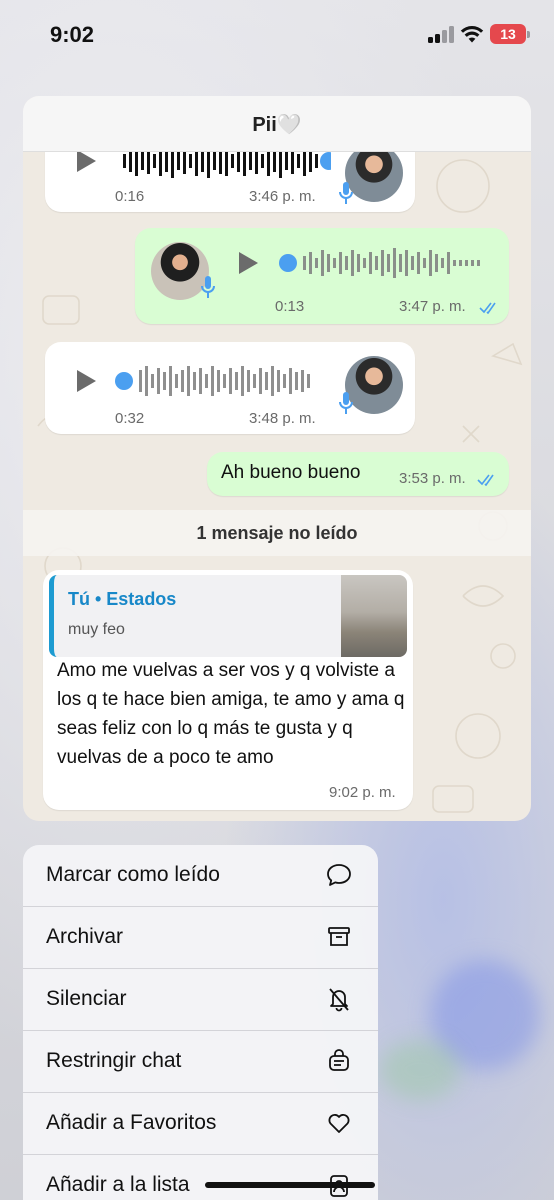  I want to click on battery-icon: 13, so click(510, 34).